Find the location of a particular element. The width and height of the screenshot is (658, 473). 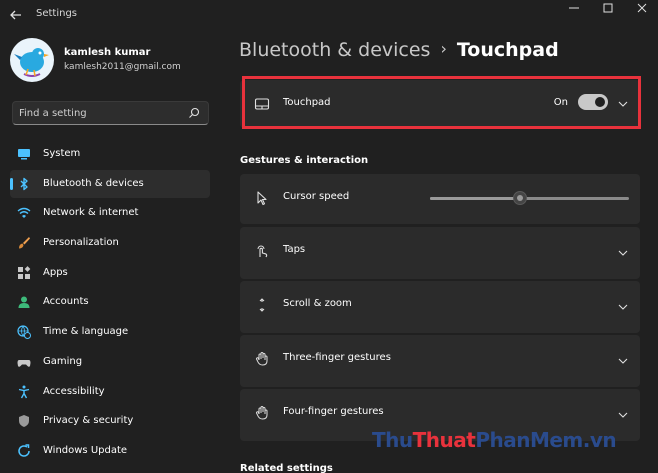

sidebar-item-network: Network & internet is located at coordinates (110, 213).